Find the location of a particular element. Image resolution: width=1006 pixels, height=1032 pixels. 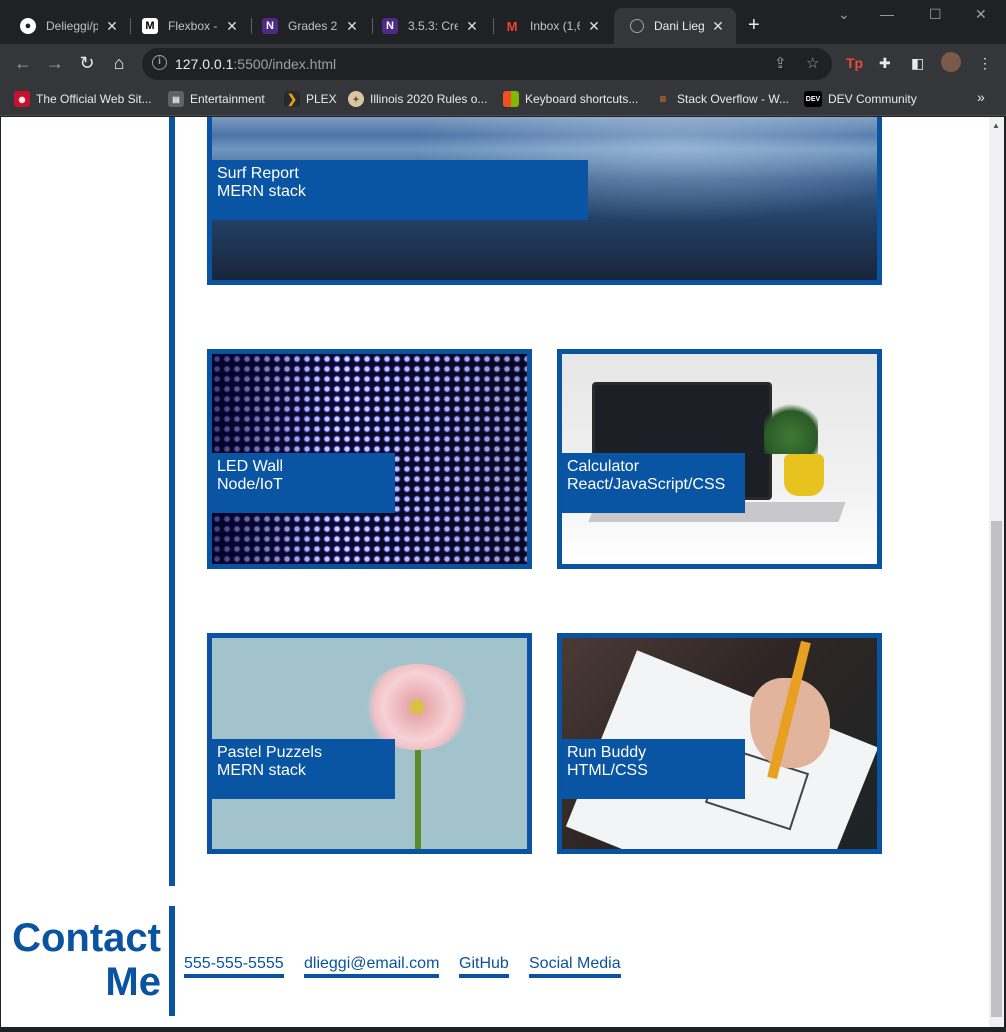

tab-title: 3.5.3: Crea is located at coordinates (433, 26).